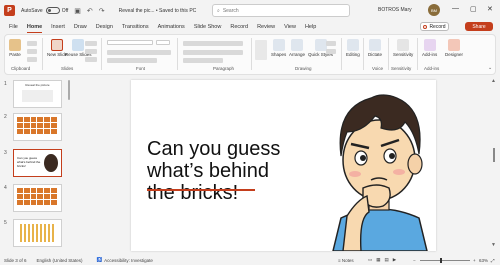  Describe the element at coordinates (297, 54) in the screenshot. I see `arrange-label: Arrange` at that location.